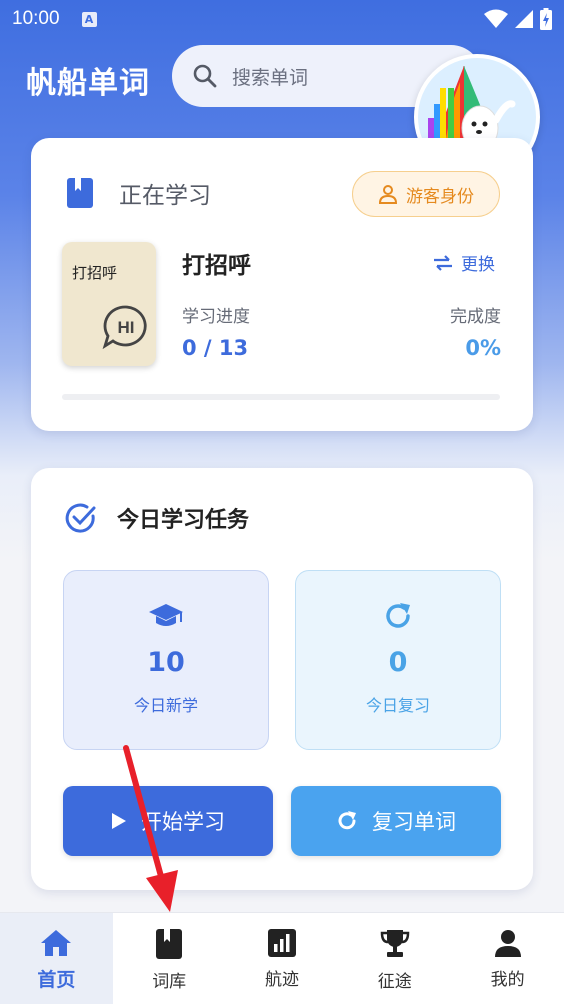 This screenshot has width=564, height=1004. What do you see at coordinates (270, 77) in the screenshot?
I see `search-placeholder: 搜索单词` at bounding box center [270, 77].